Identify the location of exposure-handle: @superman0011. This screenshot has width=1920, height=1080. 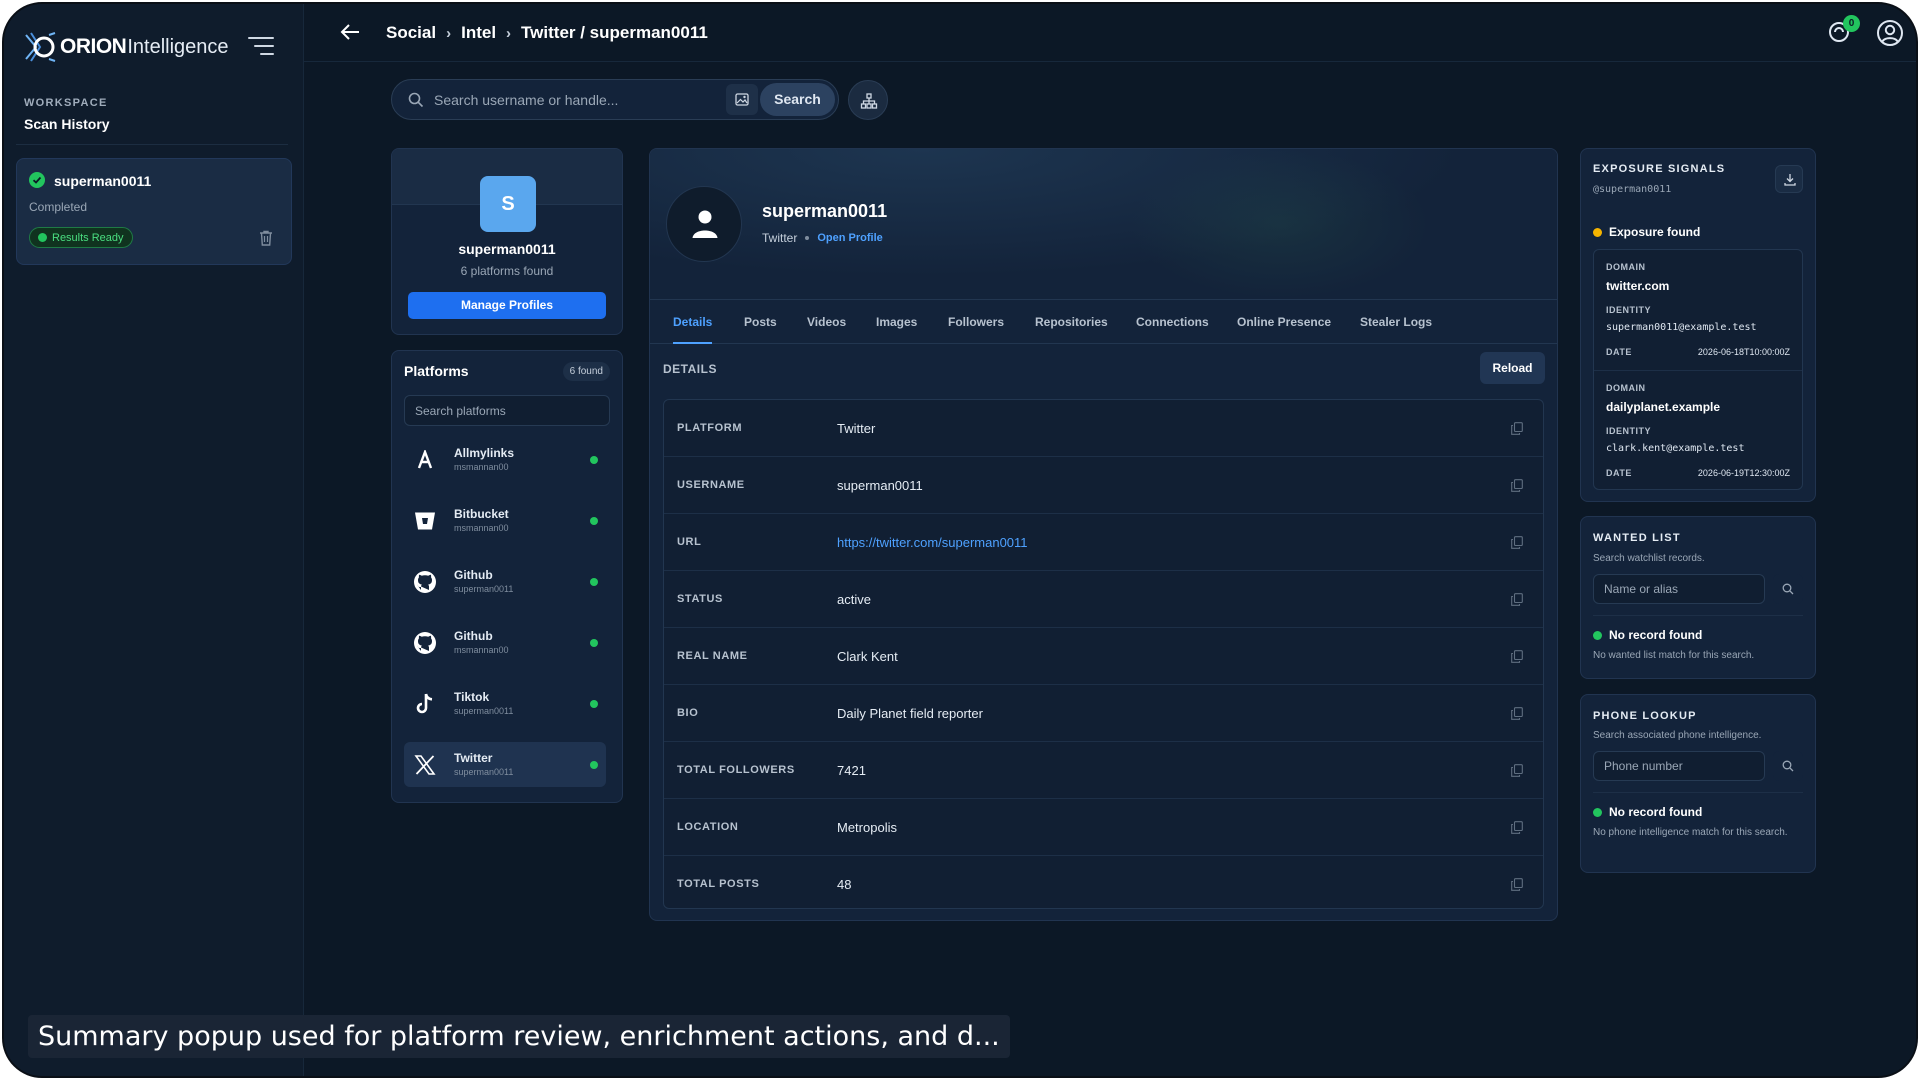
(1632, 189).